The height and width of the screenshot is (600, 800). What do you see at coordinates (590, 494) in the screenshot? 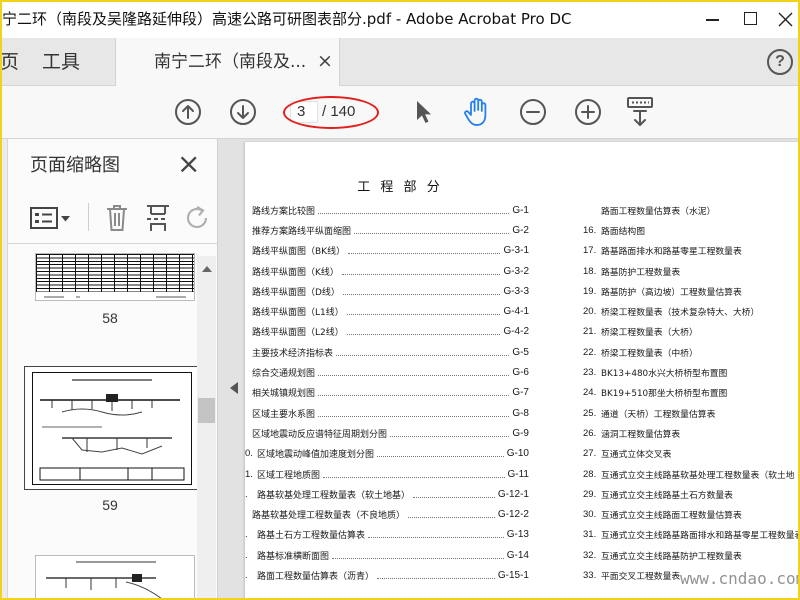
I see `toc-entry-number: 29.` at bounding box center [590, 494].